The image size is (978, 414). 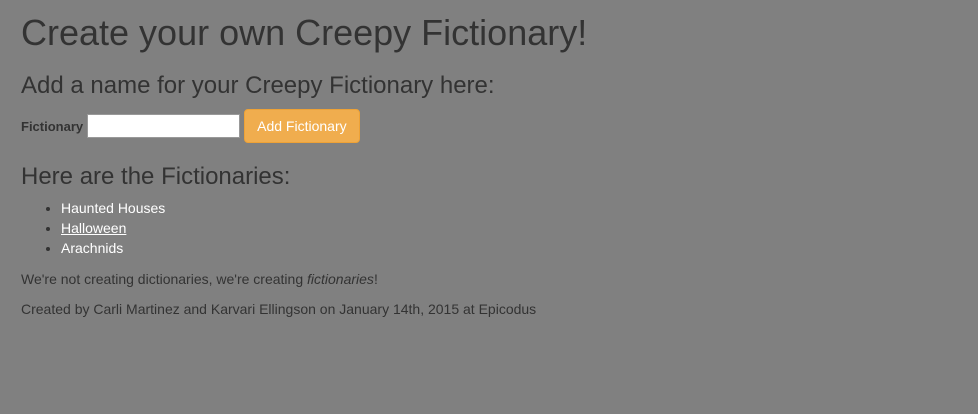 What do you see at coordinates (509, 228) in the screenshot?
I see `list-item: Halloween` at bounding box center [509, 228].